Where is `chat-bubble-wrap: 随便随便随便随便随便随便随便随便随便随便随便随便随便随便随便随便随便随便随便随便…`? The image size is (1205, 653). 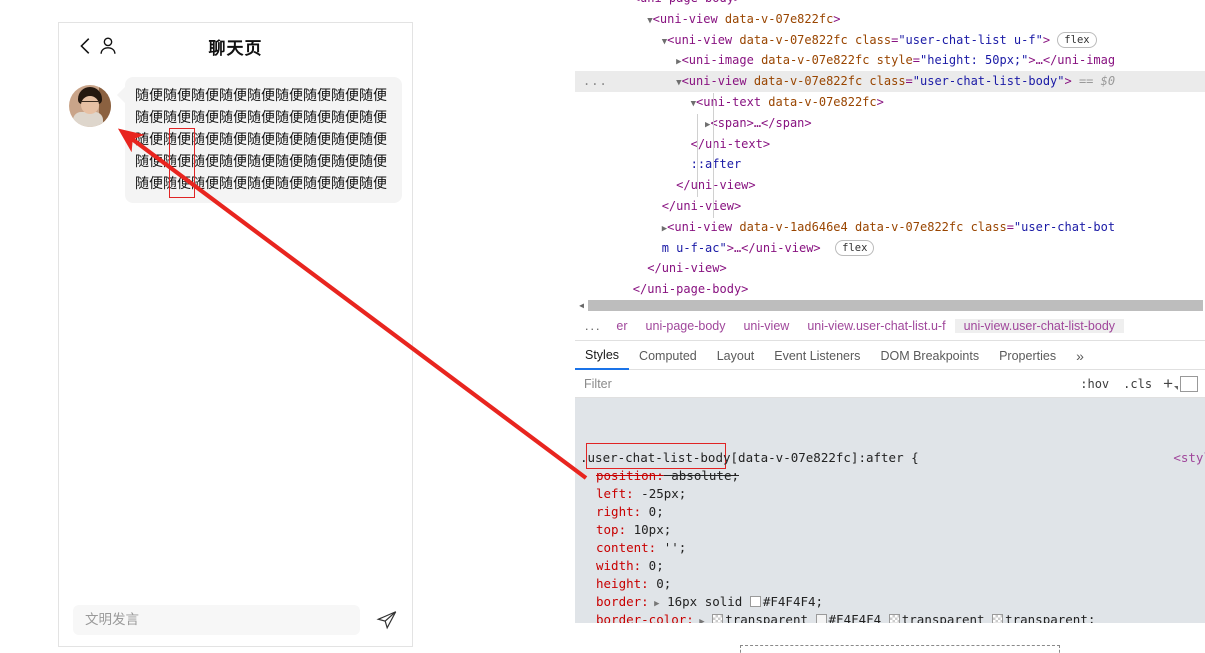 chat-bubble-wrap: 随便随便随便随便随便随便随便随便随便随便随便随便随便随便随便随便随便随便随便随便… is located at coordinates (259, 140).